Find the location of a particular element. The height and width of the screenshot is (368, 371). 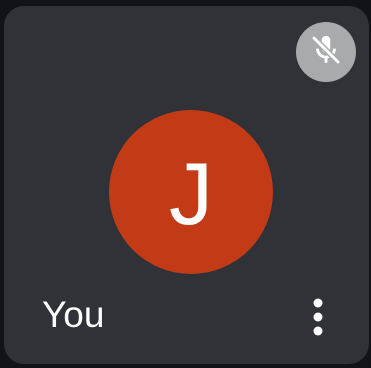

mic-muted-indicator is located at coordinates (326, 52).